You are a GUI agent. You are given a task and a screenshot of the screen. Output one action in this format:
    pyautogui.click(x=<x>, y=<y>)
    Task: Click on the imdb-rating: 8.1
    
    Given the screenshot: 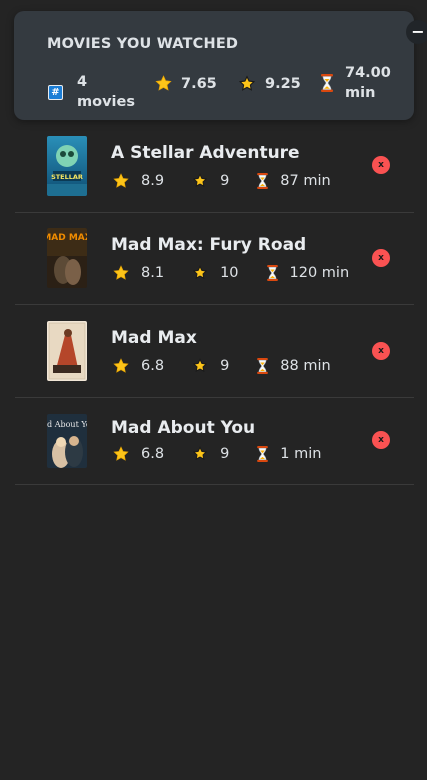 What is the action you would take?
    pyautogui.click(x=153, y=273)
    